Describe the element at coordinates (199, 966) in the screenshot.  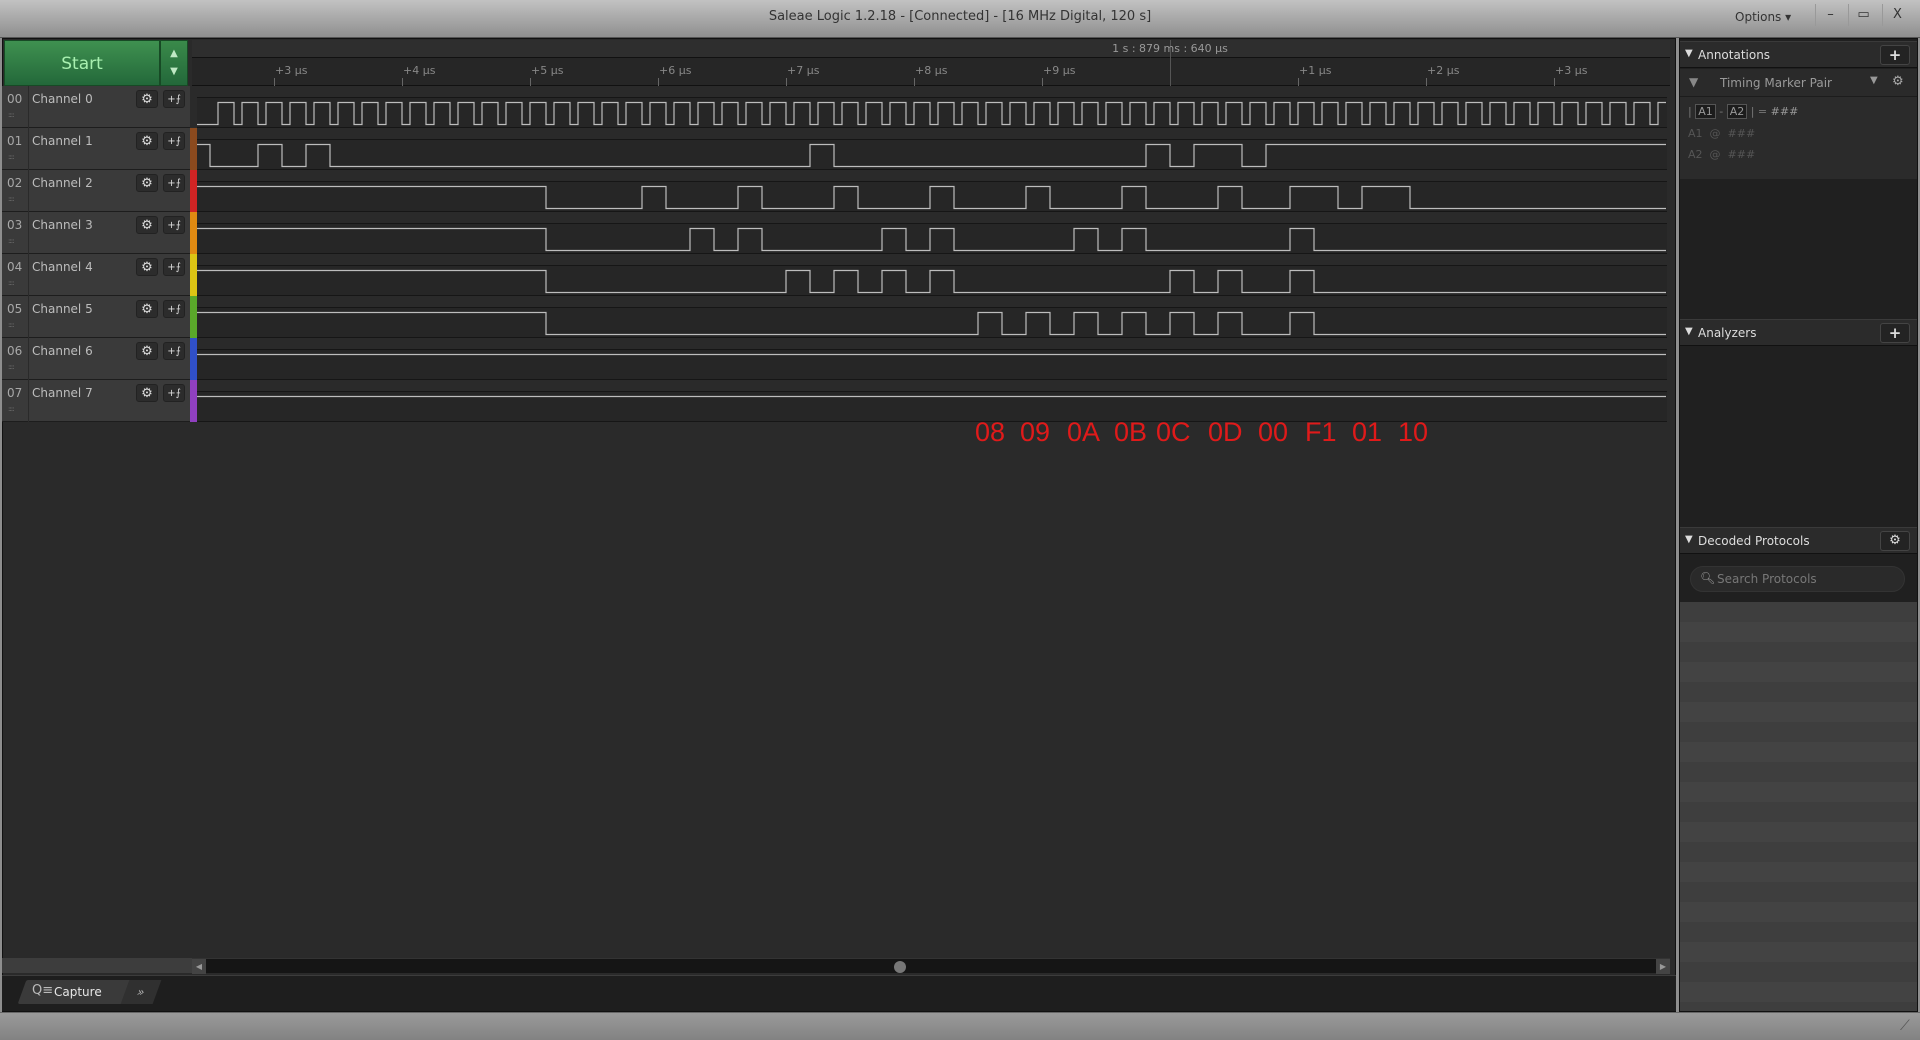
I see `scroll-left-icon: ◀` at that location.